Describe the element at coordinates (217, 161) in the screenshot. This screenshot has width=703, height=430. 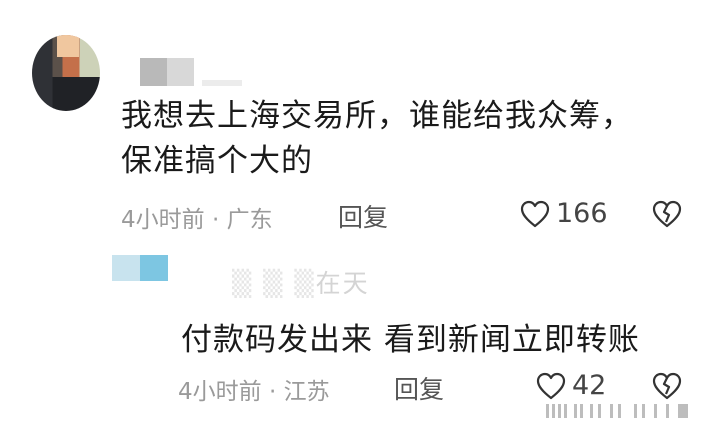
I see `comment-text-line2: 保准搞个大的` at that location.